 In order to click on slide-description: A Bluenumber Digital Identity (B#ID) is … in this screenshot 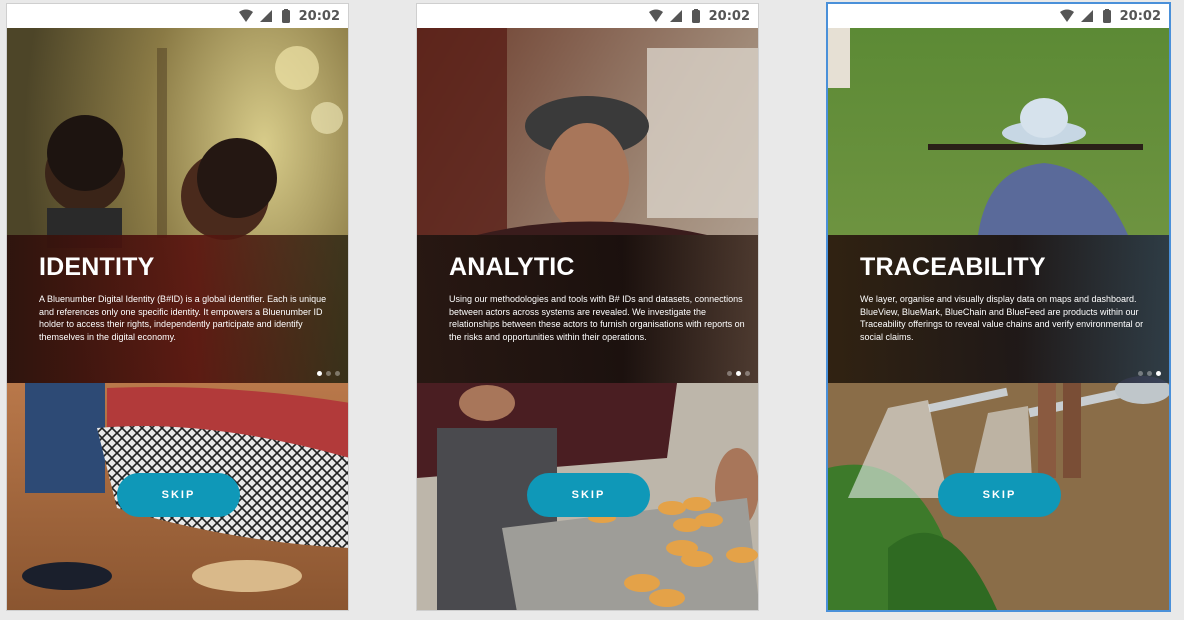, I will do `click(183, 318)`.